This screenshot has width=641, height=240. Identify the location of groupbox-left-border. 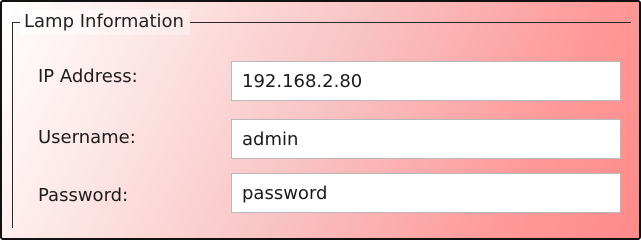
(12, 125).